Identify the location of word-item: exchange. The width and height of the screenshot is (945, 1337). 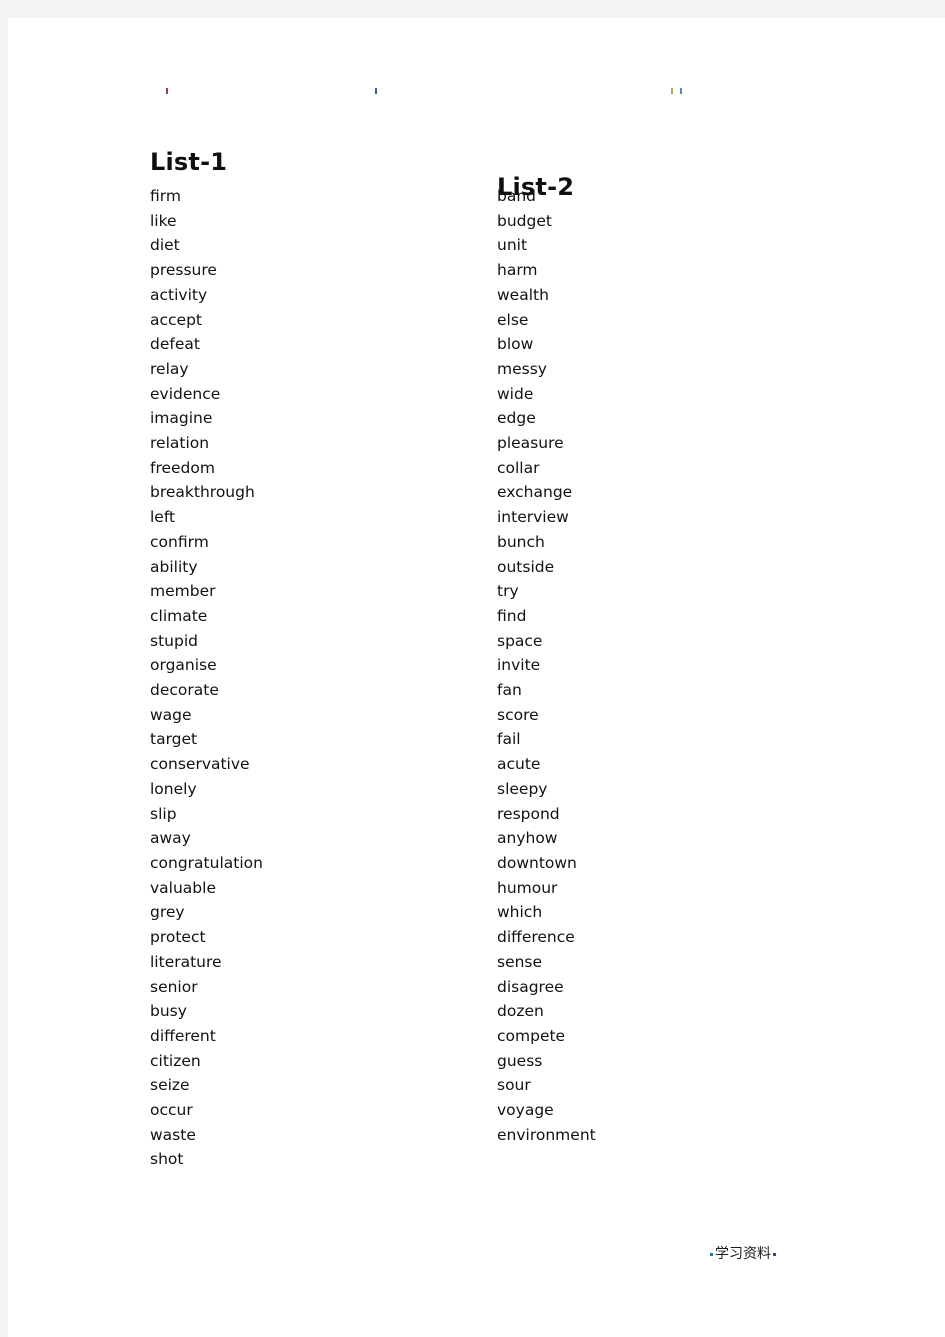
(535, 492).